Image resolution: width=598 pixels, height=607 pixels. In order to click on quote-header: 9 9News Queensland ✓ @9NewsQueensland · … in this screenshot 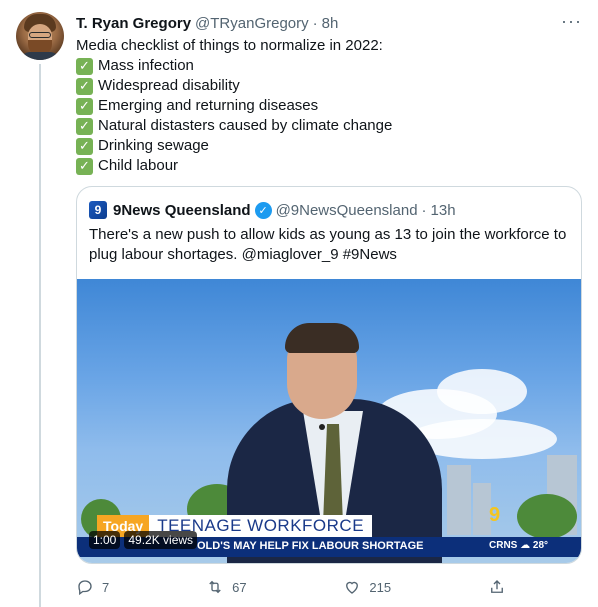, I will do `click(272, 210)`.